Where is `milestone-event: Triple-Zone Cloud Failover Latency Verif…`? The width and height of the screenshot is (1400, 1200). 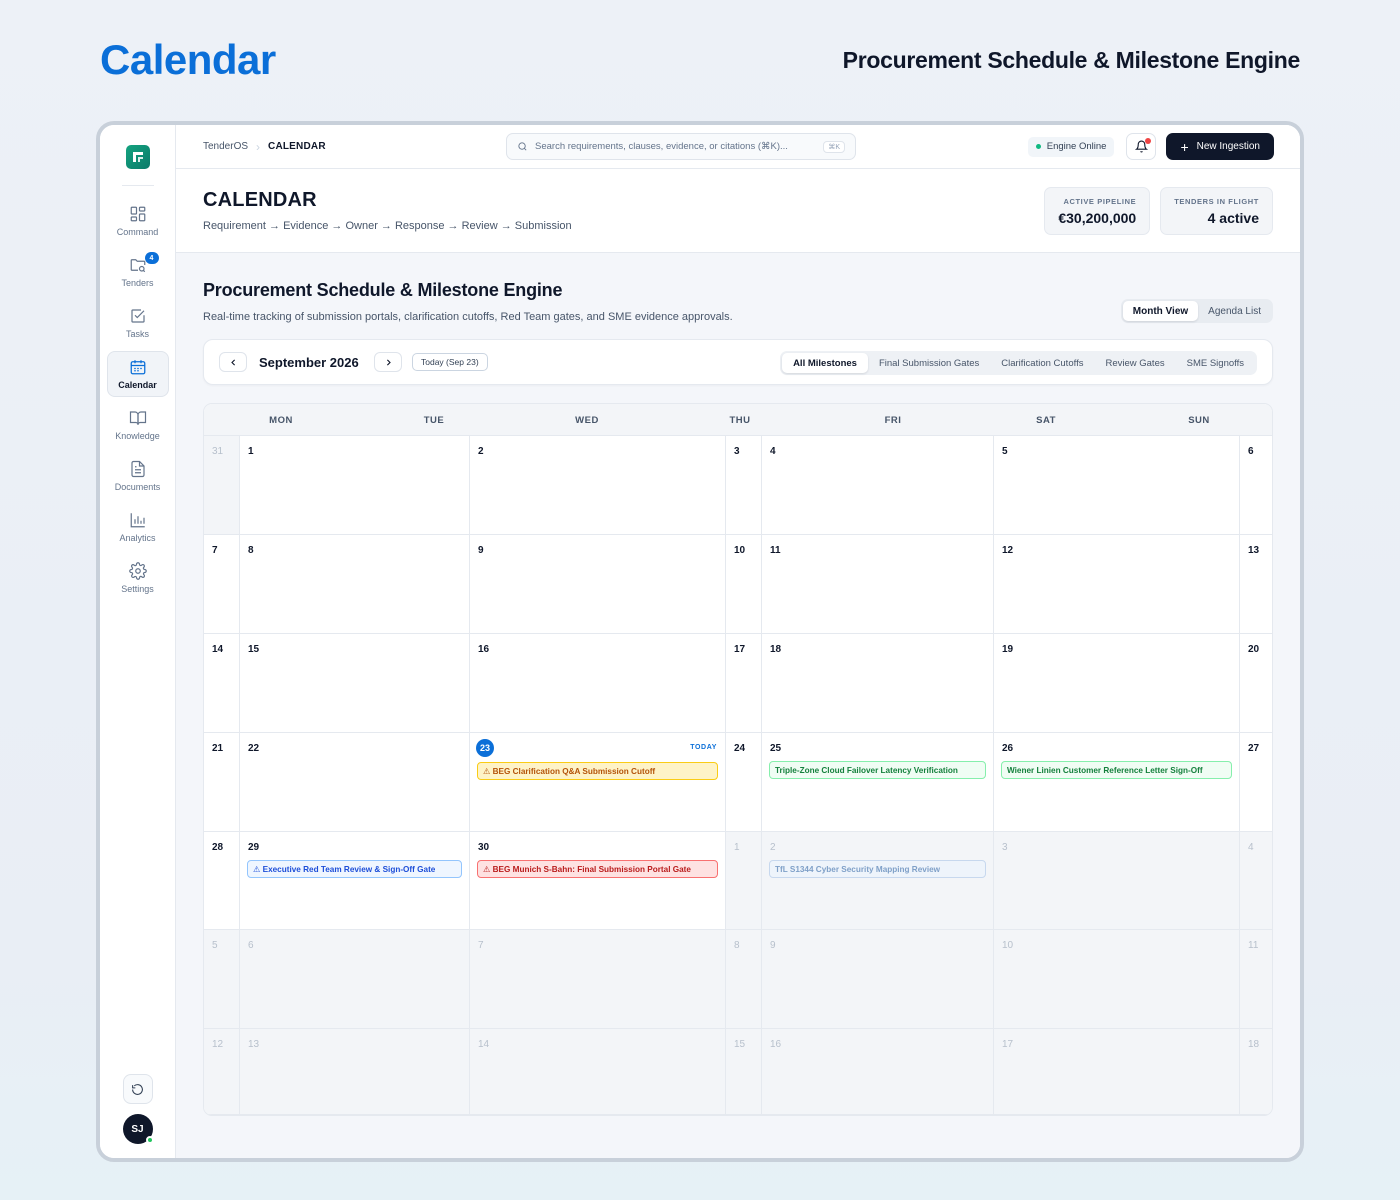 milestone-event: Triple-Zone Cloud Failover Latency Verif… is located at coordinates (877, 770).